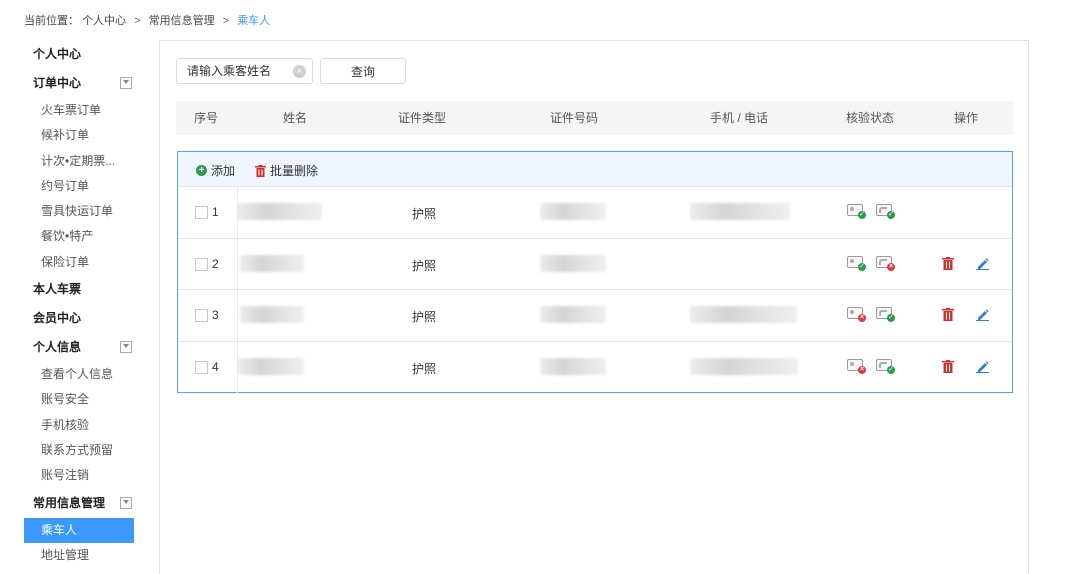 This screenshot has width=1080, height=574. Describe the element at coordinates (201, 170) in the screenshot. I see `plus-circle-icon: +` at that location.